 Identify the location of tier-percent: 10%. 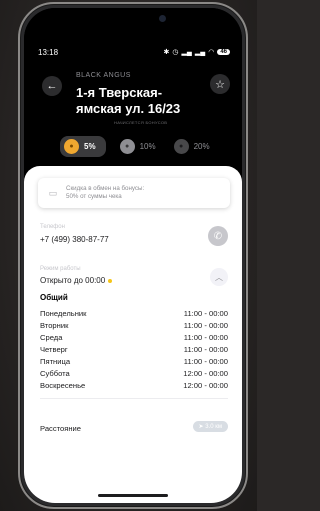
(147, 146).